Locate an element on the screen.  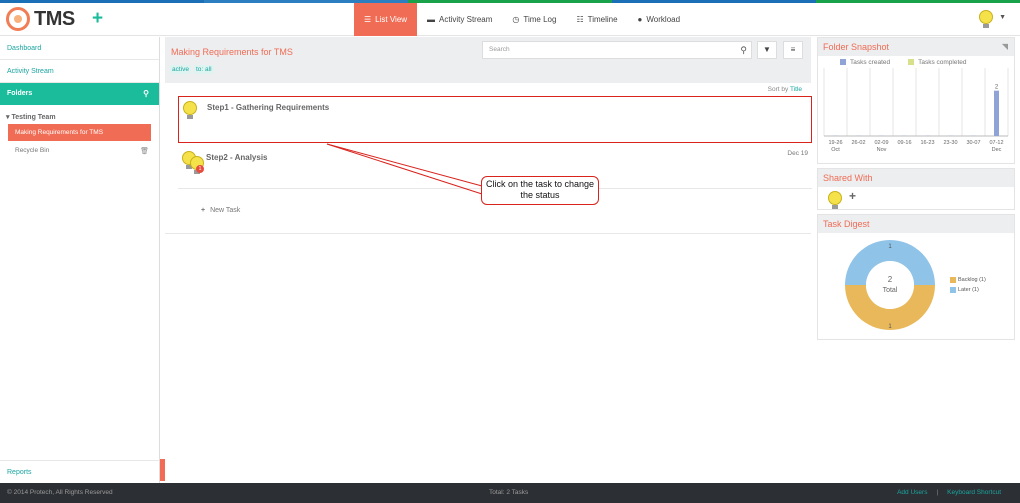
bar-data-label: 2 is located at coordinates (997, 88).